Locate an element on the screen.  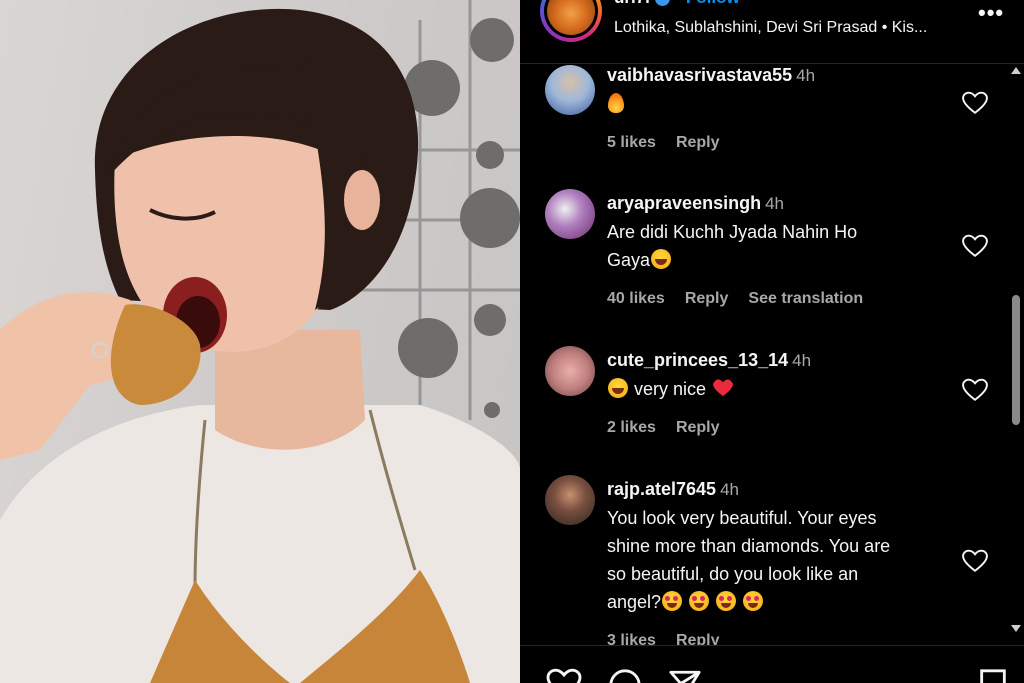
commenter-username: aryapraveensingh is located at coordinates (684, 203).